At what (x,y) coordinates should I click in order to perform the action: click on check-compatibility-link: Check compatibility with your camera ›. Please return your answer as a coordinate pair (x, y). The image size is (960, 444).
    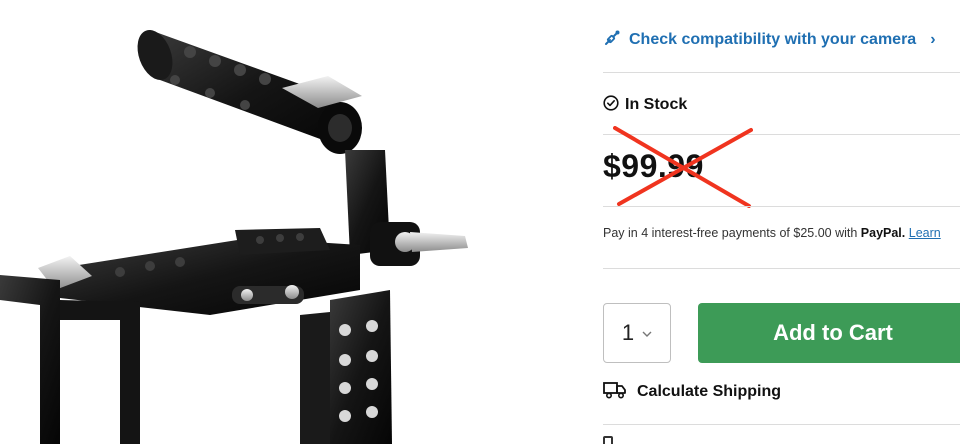
    Looking at the image, I should click on (769, 40).